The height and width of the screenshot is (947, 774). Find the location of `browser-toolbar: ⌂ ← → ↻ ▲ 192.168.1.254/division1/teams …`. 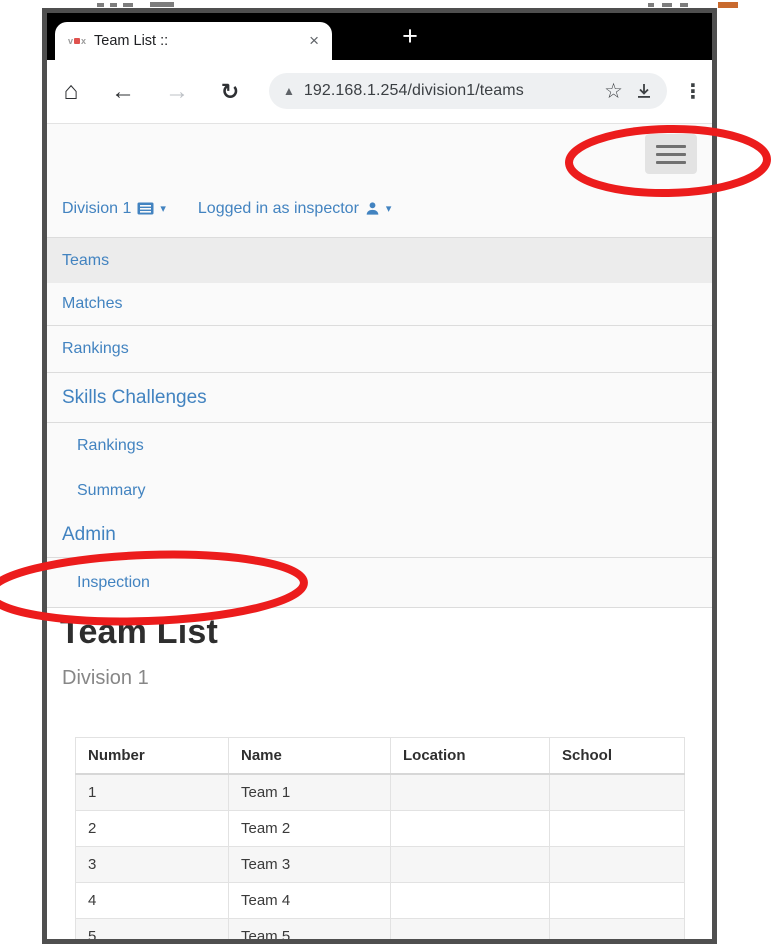

browser-toolbar: ⌂ ← → ↻ ▲ 192.168.1.254/division1/teams … is located at coordinates (379, 92).